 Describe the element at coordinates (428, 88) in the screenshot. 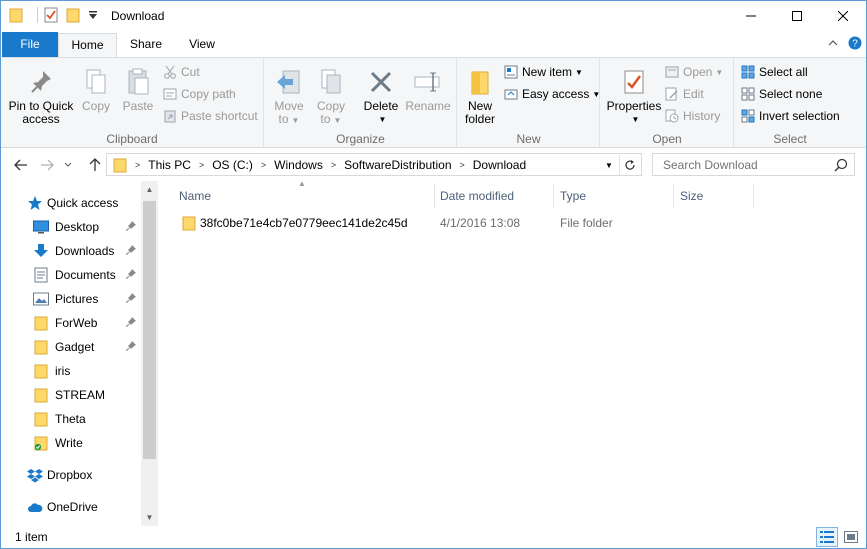

I see `rename-button: Rename` at that location.